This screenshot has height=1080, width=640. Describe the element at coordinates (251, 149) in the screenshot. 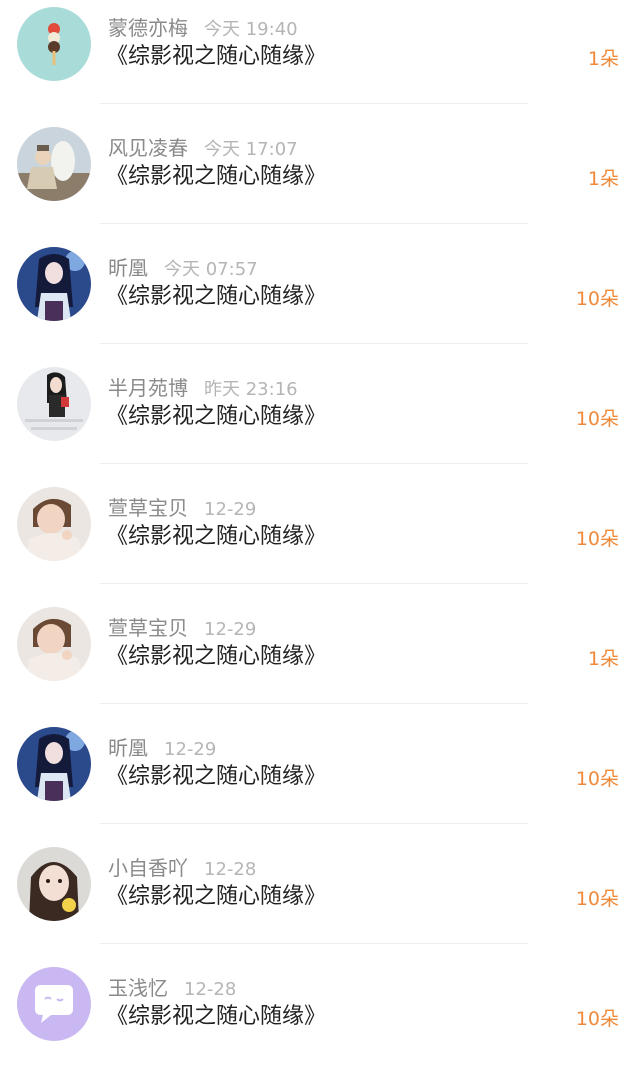

I see `timestamp: 今天 17:07` at that location.